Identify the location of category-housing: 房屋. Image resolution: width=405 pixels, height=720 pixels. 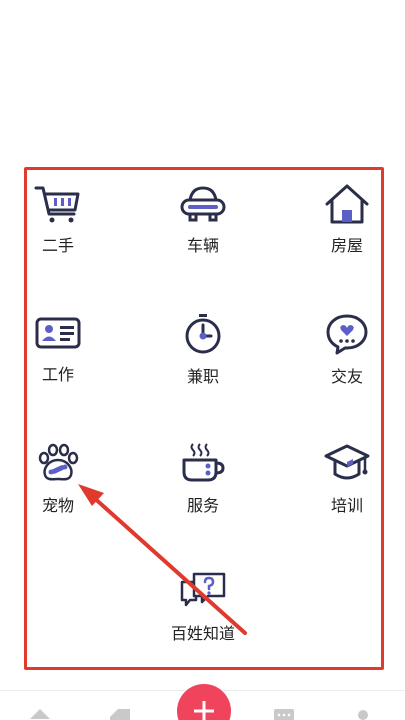
(347, 220).